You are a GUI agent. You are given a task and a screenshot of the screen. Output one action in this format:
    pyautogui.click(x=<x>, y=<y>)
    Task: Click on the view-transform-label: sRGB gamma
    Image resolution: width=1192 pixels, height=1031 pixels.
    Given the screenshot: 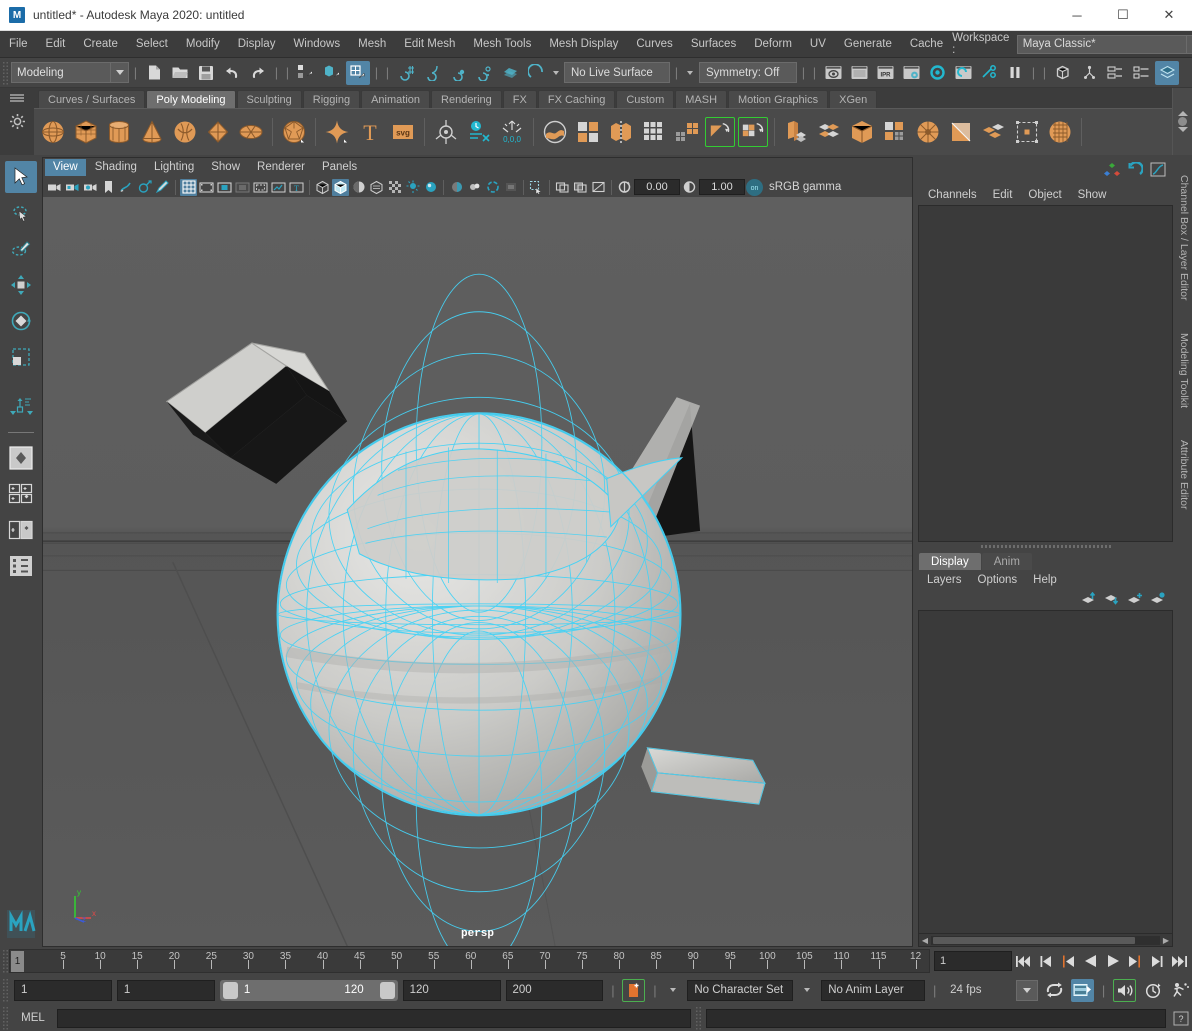 What is the action you would take?
    pyautogui.click(x=805, y=187)
    